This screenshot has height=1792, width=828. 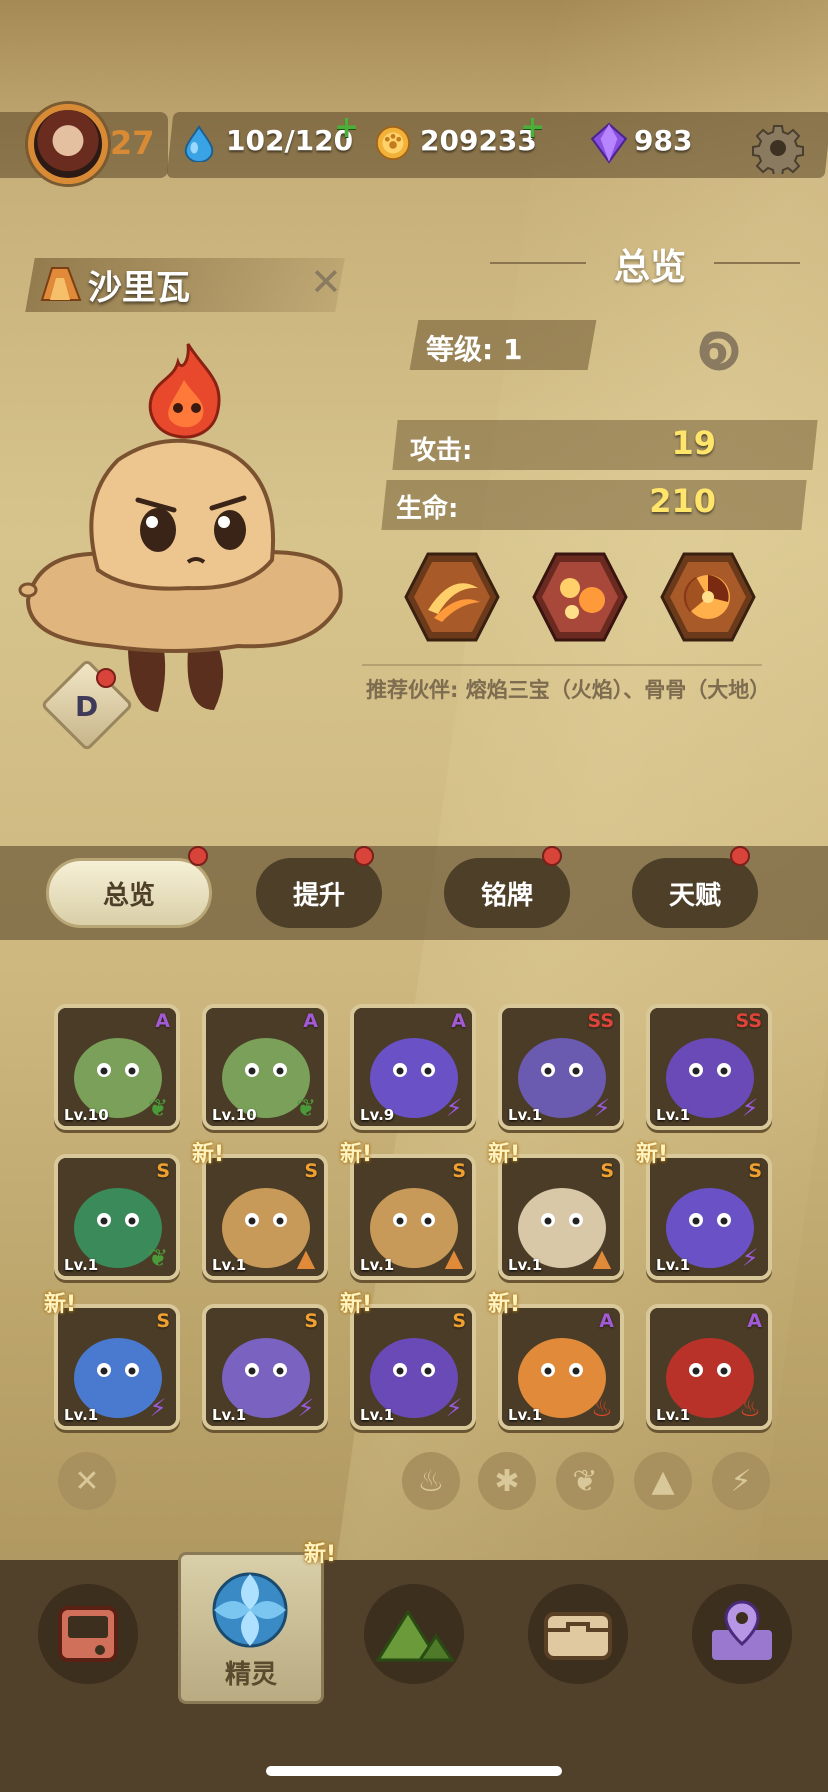 I want to click on fire-element-icon: ♨, so click(x=750, y=1408).